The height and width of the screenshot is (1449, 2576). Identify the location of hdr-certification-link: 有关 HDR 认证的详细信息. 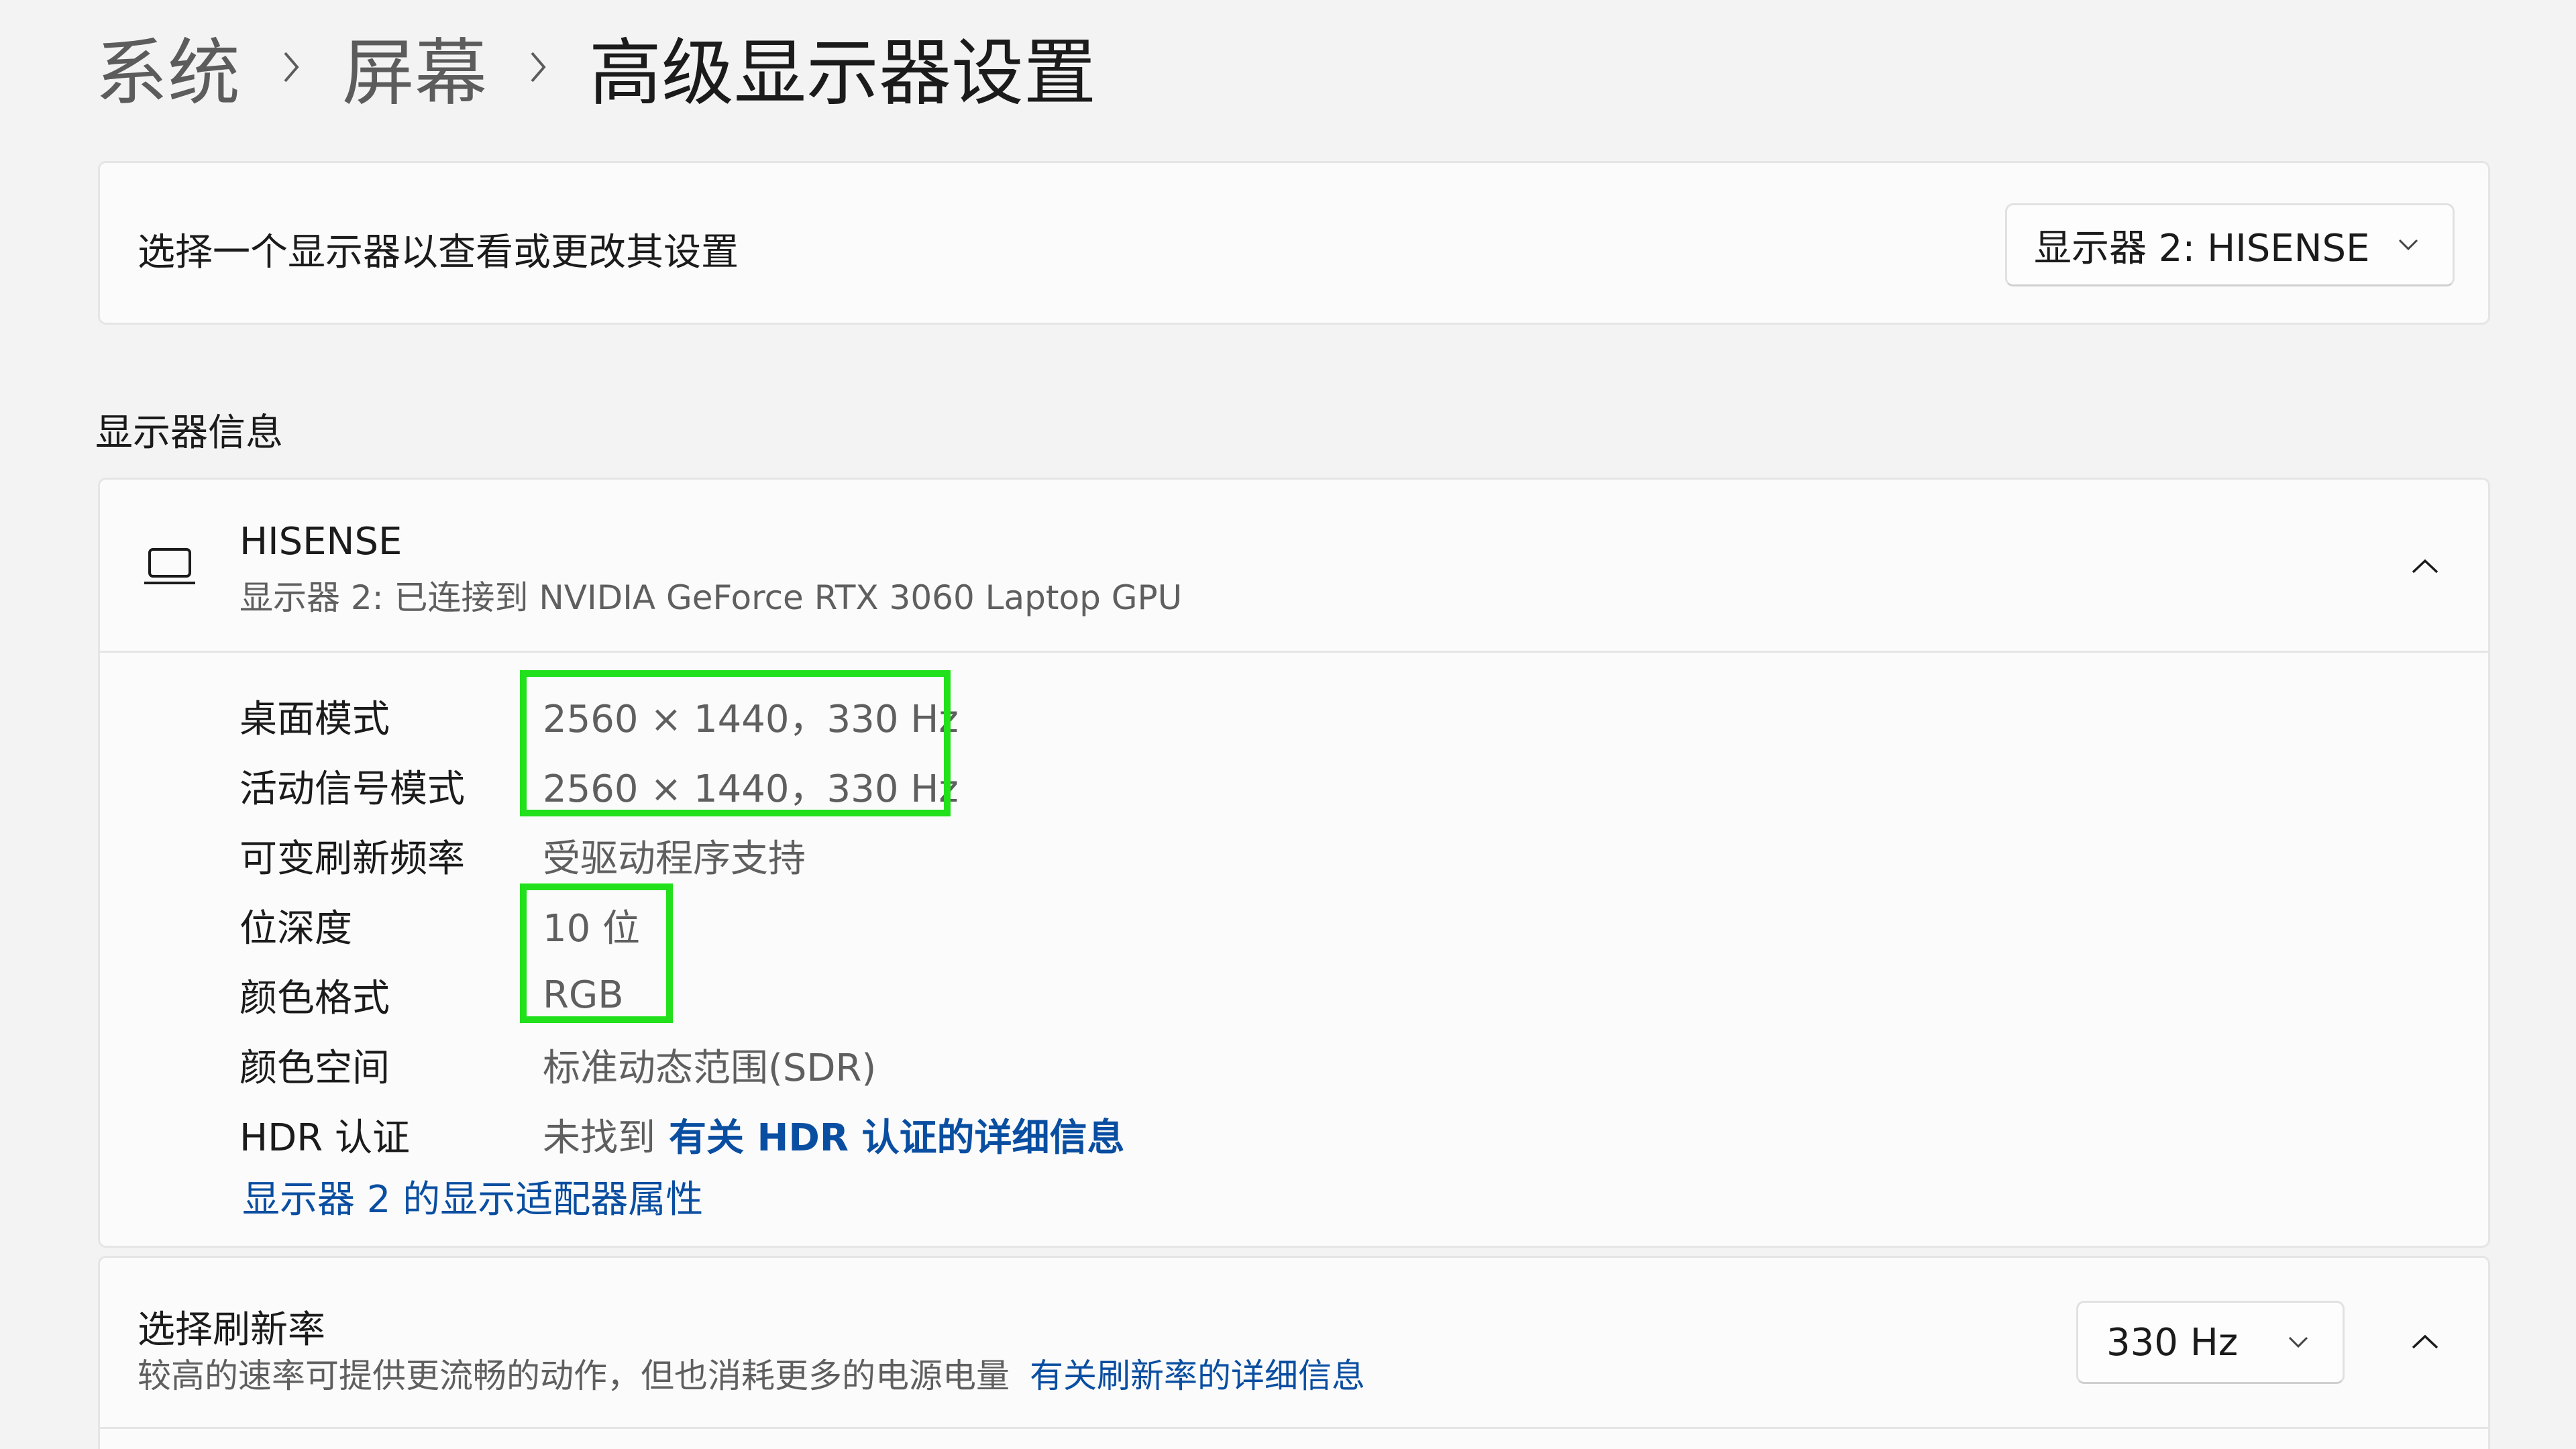
(896, 1135).